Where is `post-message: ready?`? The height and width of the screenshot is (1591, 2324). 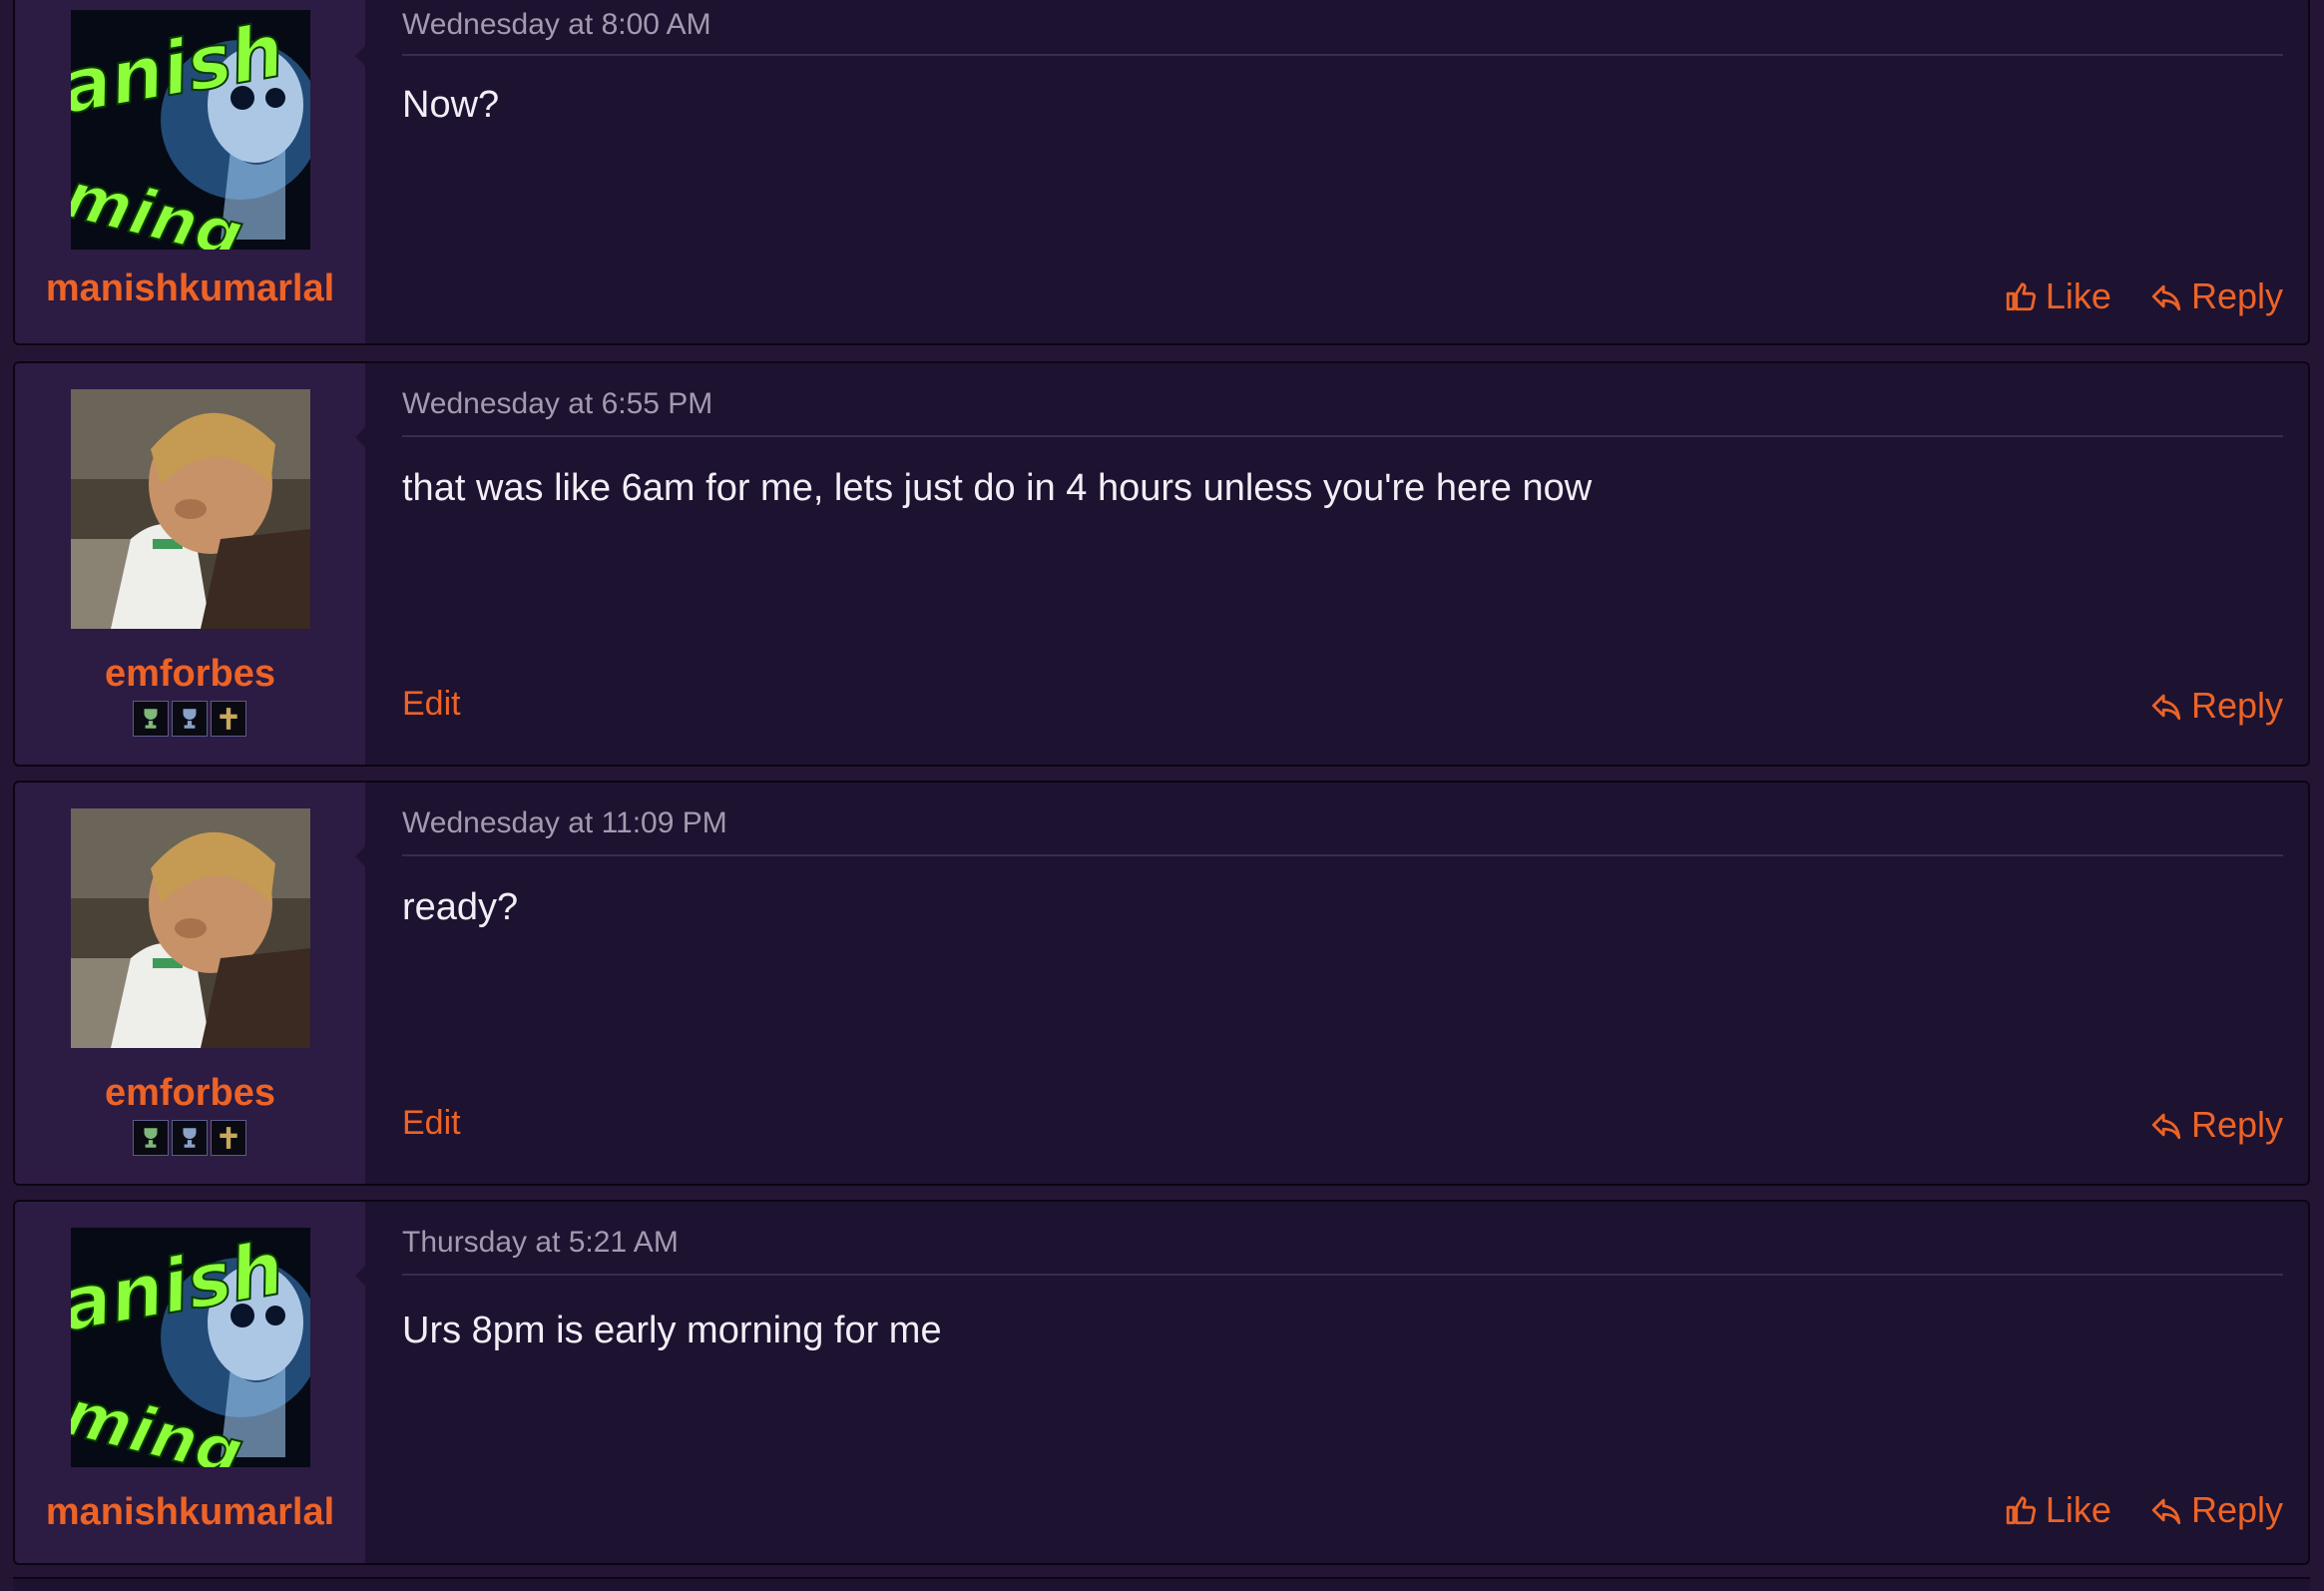
post-message: ready? is located at coordinates (460, 907).